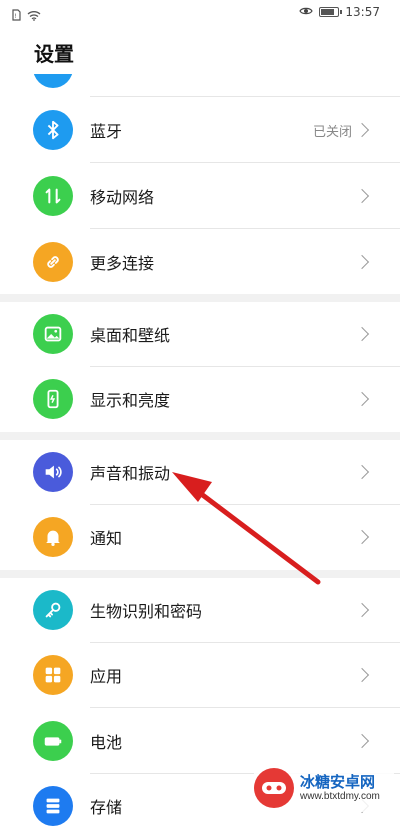 The height and width of the screenshot is (839, 400). What do you see at coordinates (327, 12) in the screenshot?
I see `battery-fill` at bounding box center [327, 12].